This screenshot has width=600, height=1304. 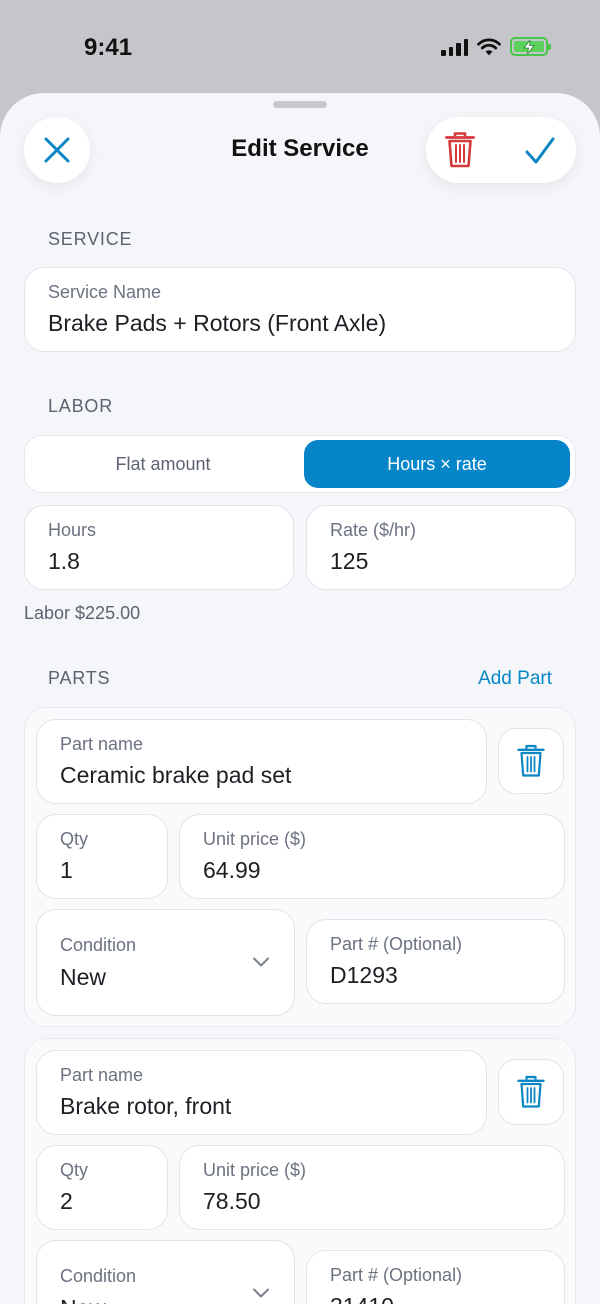 I want to click on rate-field: Rate ($/hr) 125, so click(x=441, y=547).